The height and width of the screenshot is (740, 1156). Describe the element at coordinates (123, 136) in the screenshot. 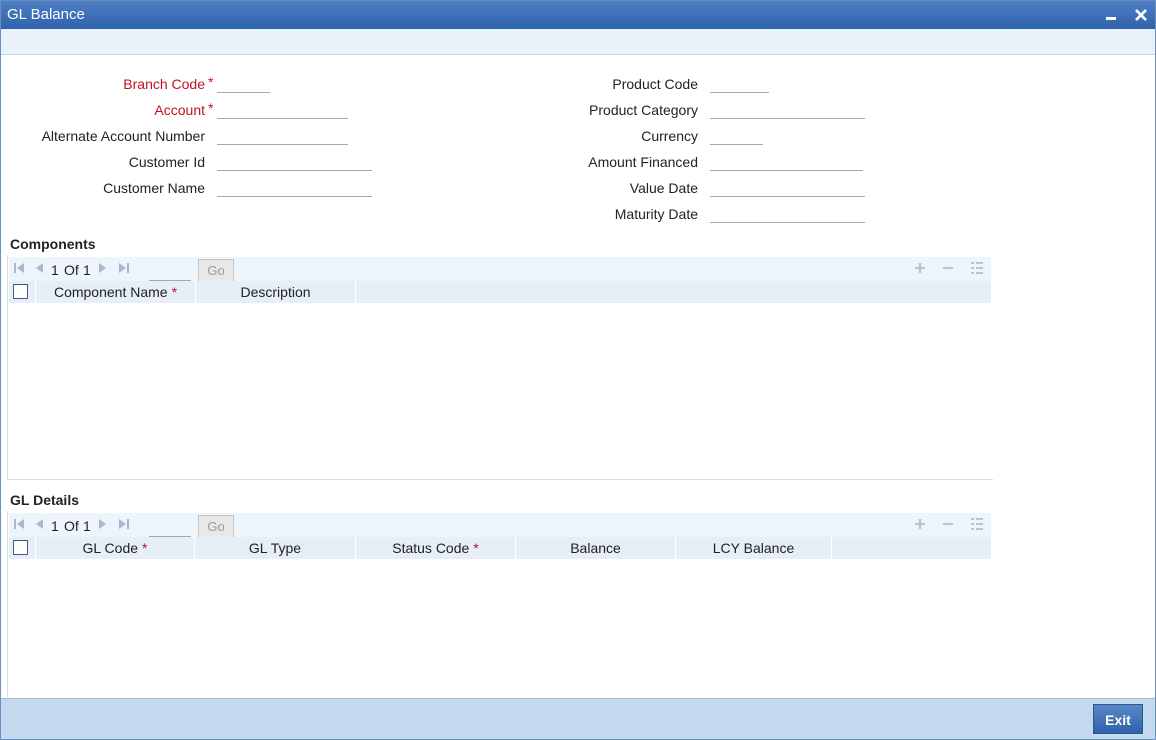

I see `alternate-account-number-label: Alternate Account Number` at that location.